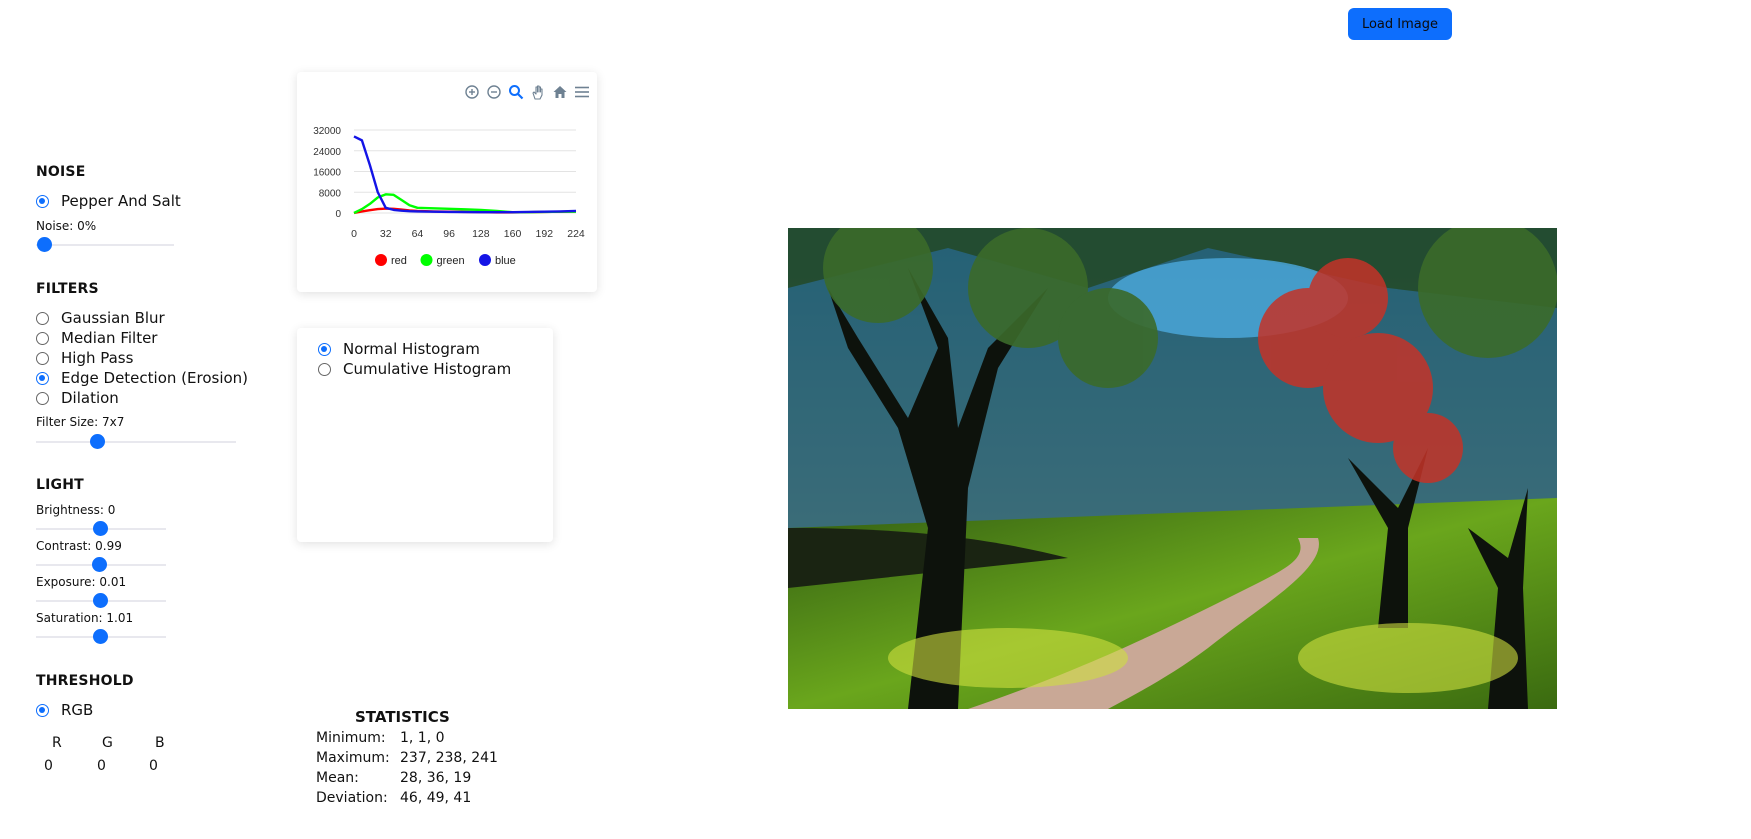 This screenshot has height=839, width=1751. What do you see at coordinates (426, 260) in the screenshot?
I see `legend-marker-green` at bounding box center [426, 260].